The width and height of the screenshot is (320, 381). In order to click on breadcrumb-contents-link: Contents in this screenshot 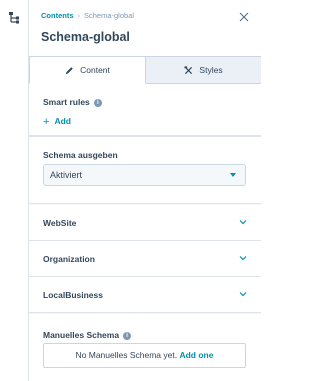, I will do `click(57, 15)`.